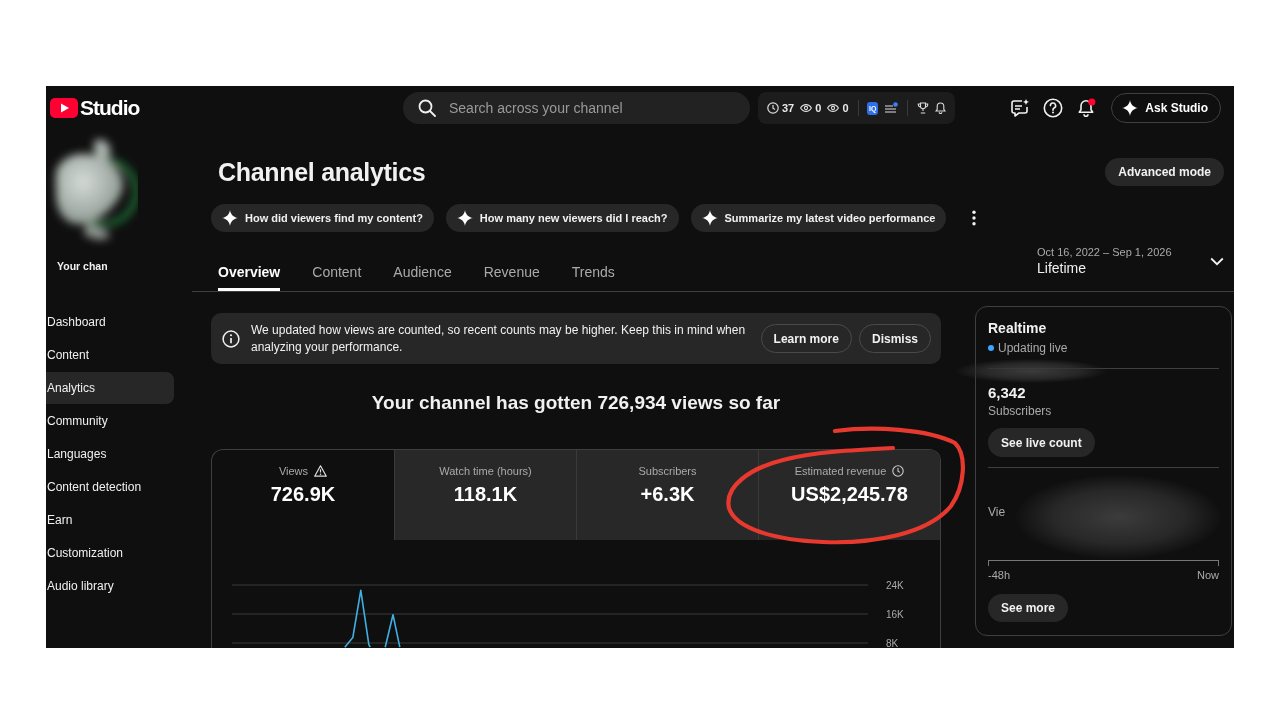 The height and width of the screenshot is (720, 1280). Describe the element at coordinates (576, 108) in the screenshot. I see `search-field: Search across your channel` at that location.